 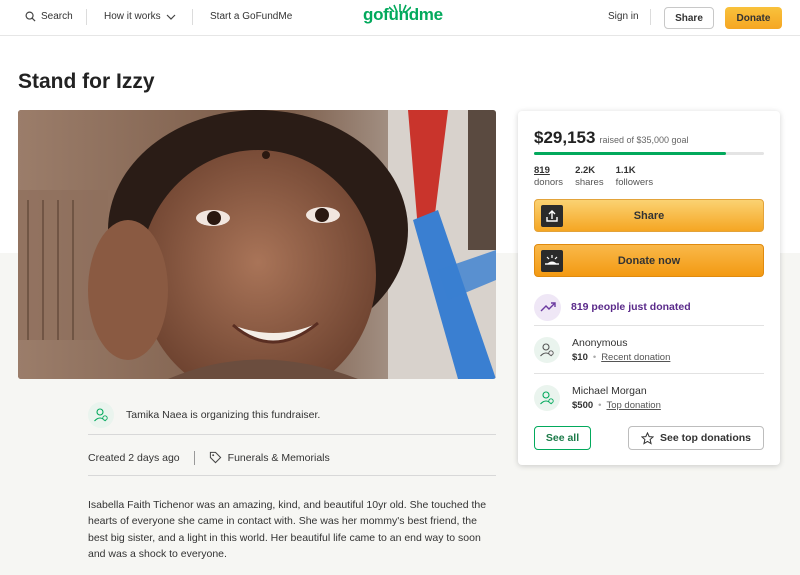 I want to click on organizer-avatar, so click(x=101, y=414).